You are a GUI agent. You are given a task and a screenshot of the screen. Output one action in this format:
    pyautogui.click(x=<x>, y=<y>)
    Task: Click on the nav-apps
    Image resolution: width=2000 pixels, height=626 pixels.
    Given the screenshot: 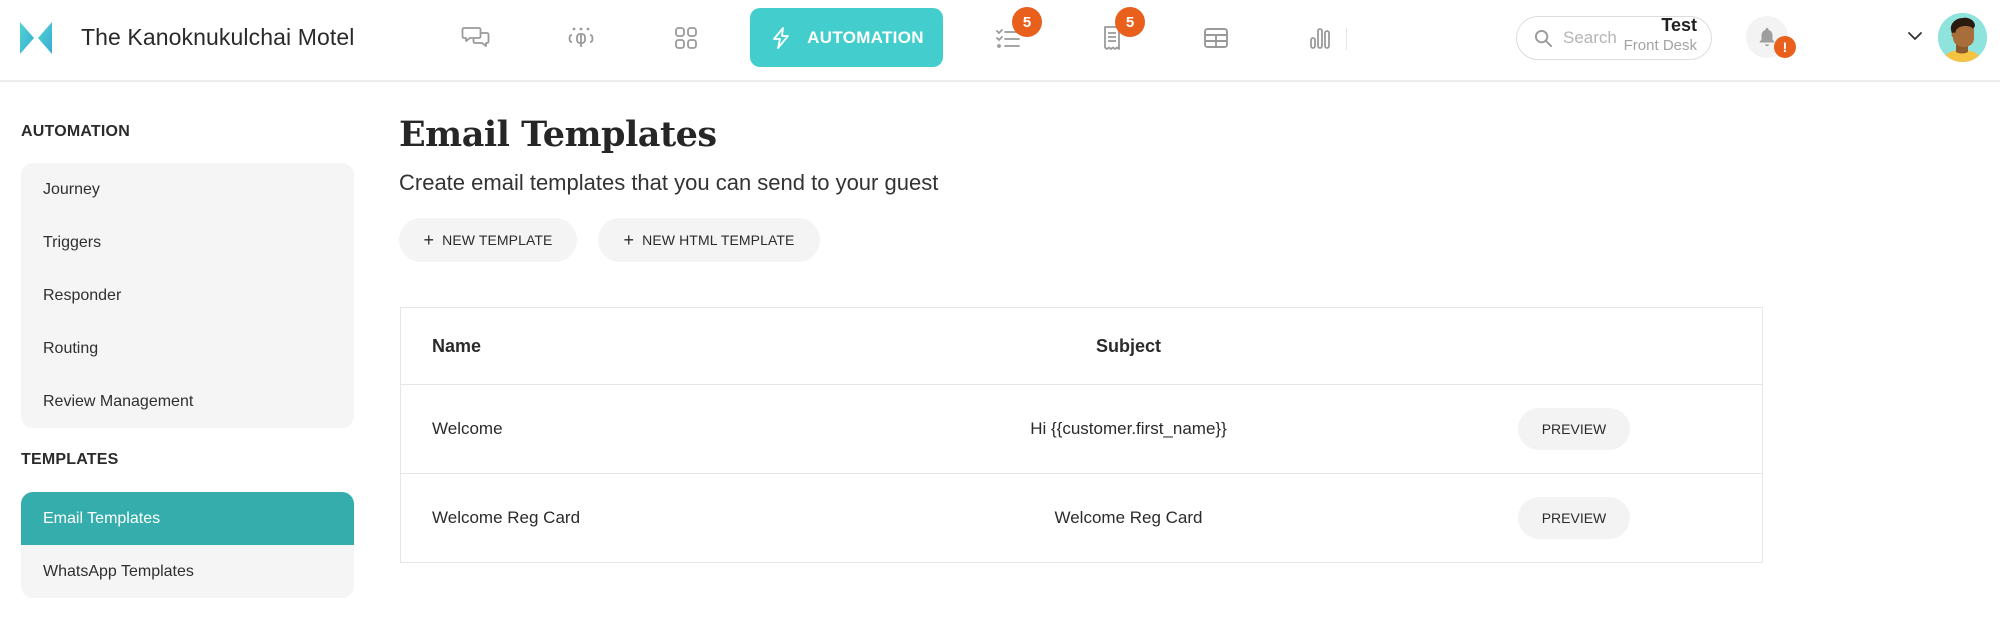 What is the action you would take?
    pyautogui.click(x=686, y=38)
    